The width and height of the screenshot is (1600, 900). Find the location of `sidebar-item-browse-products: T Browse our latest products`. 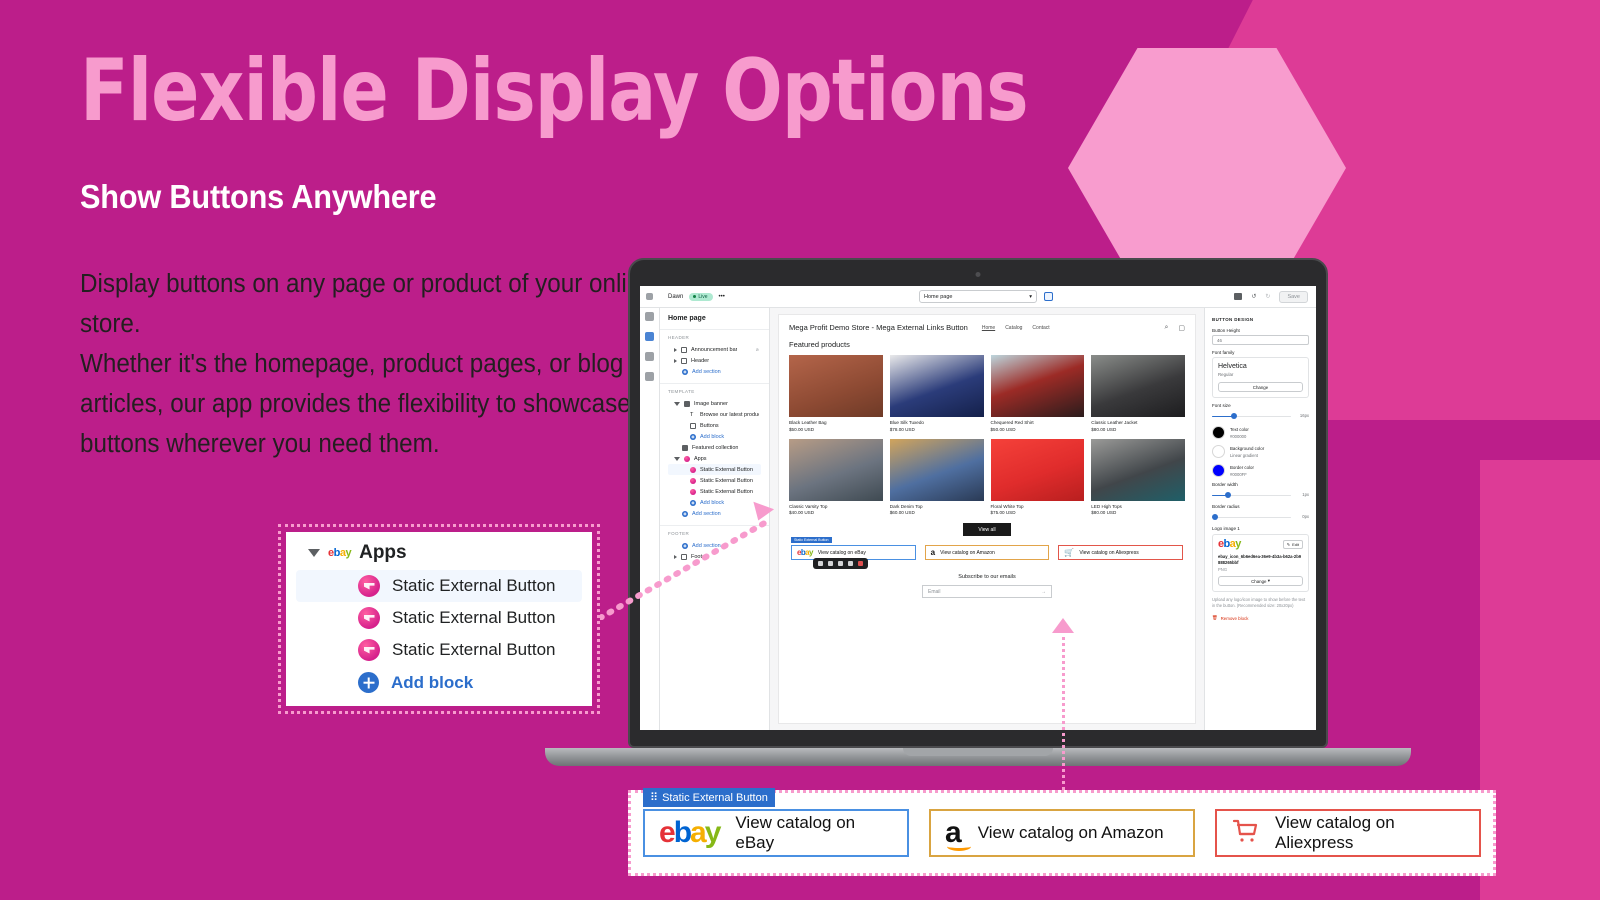

sidebar-item-browse-products: T Browse our latest products is located at coordinates (714, 414).